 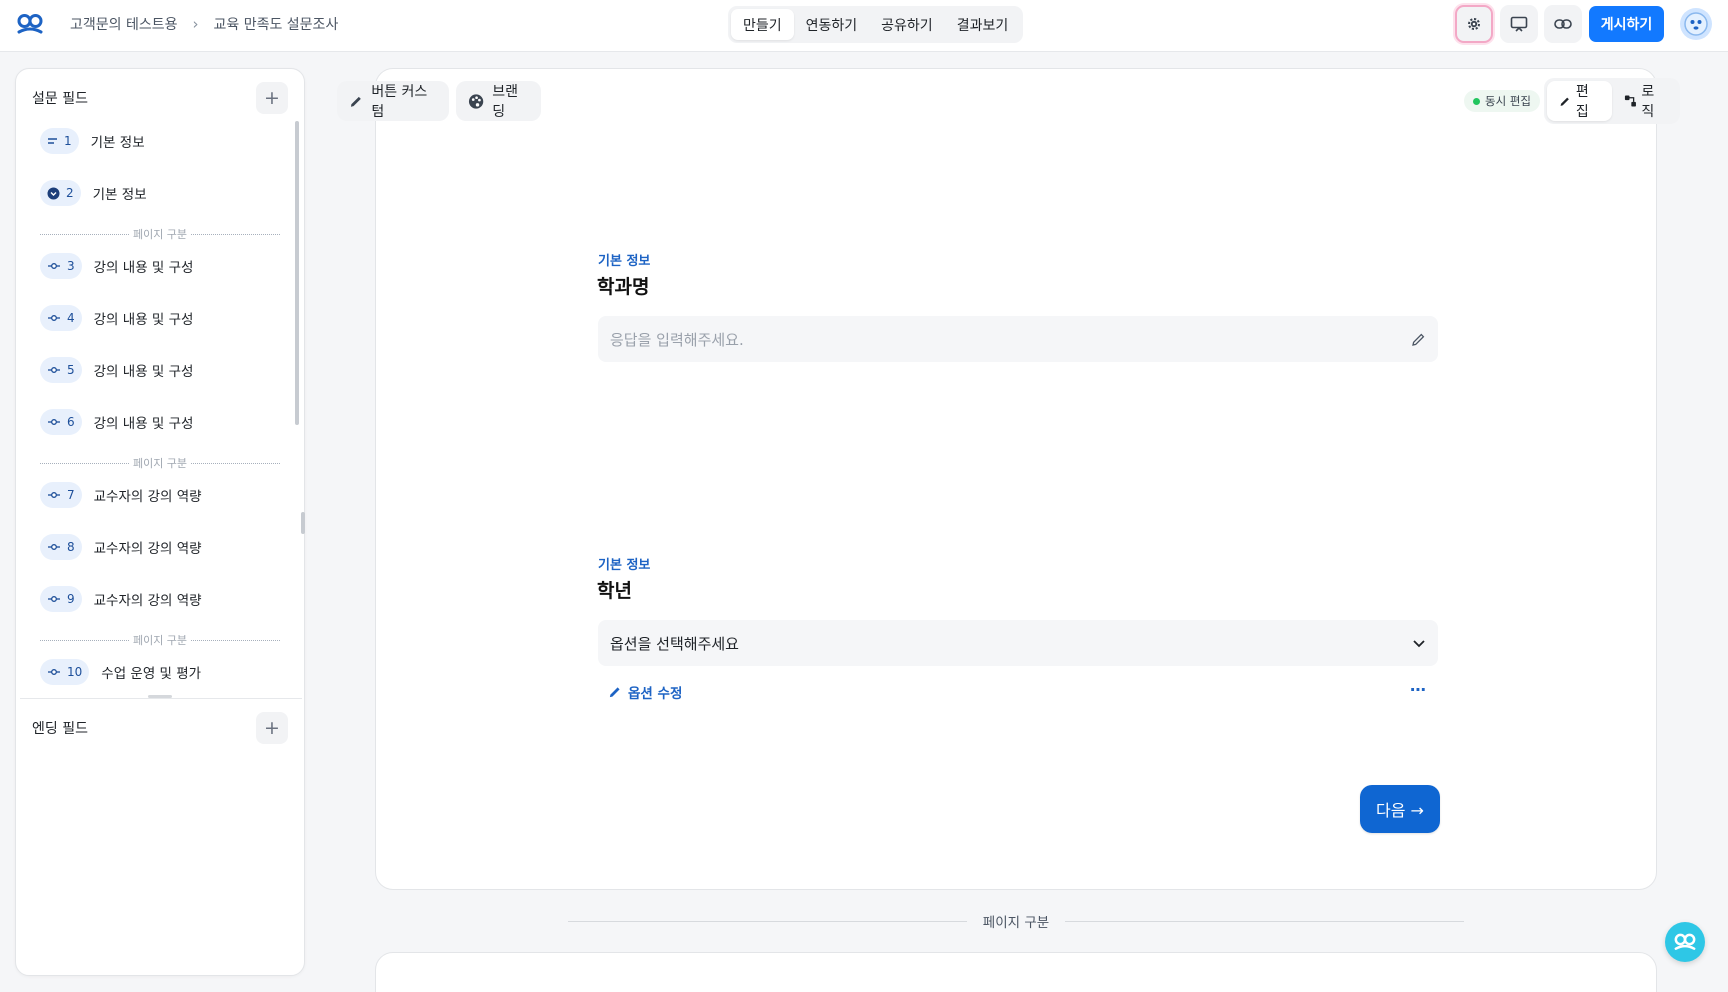 I want to click on field-item-2: 2 기본 정보, so click(x=164, y=193).